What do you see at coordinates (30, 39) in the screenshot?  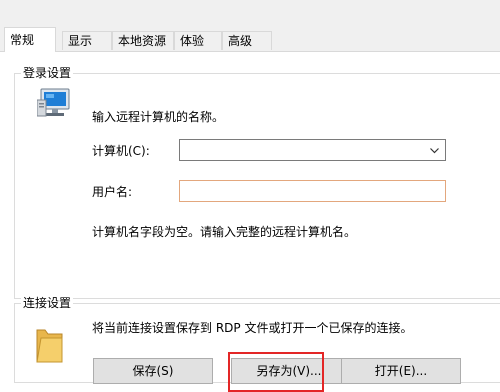 I see `tab-general: 常规` at bounding box center [30, 39].